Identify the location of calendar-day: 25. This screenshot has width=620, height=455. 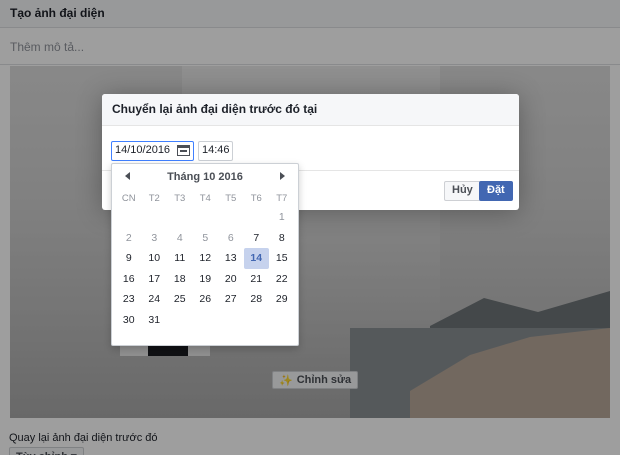
(180, 299).